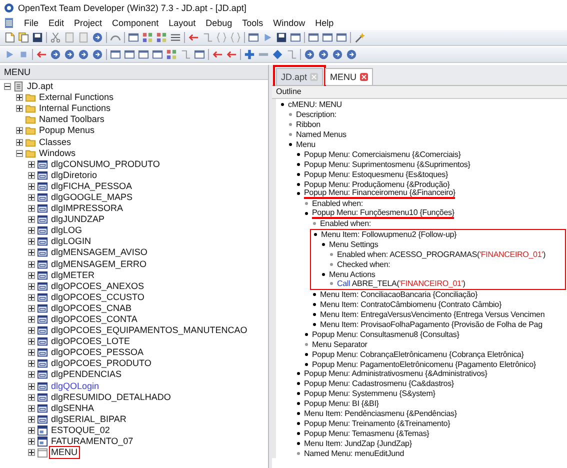 This screenshot has height=468, width=567. What do you see at coordinates (92, 442) in the screenshot?
I see `tree-item: FATURAMENTO_07` at bounding box center [92, 442].